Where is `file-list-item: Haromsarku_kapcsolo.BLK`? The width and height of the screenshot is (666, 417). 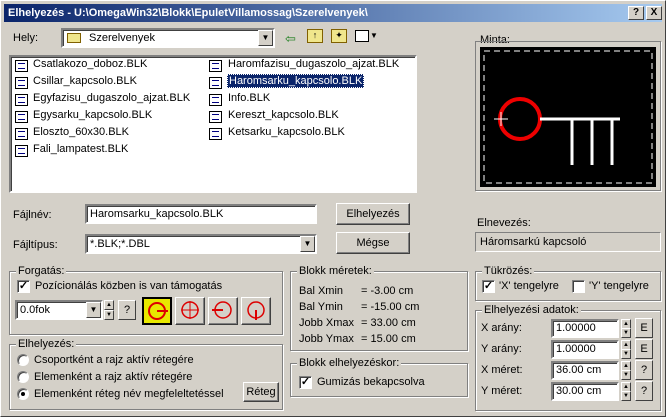 file-list-item: Haromsarku_kapcsolo.BLK is located at coordinates (286, 82).